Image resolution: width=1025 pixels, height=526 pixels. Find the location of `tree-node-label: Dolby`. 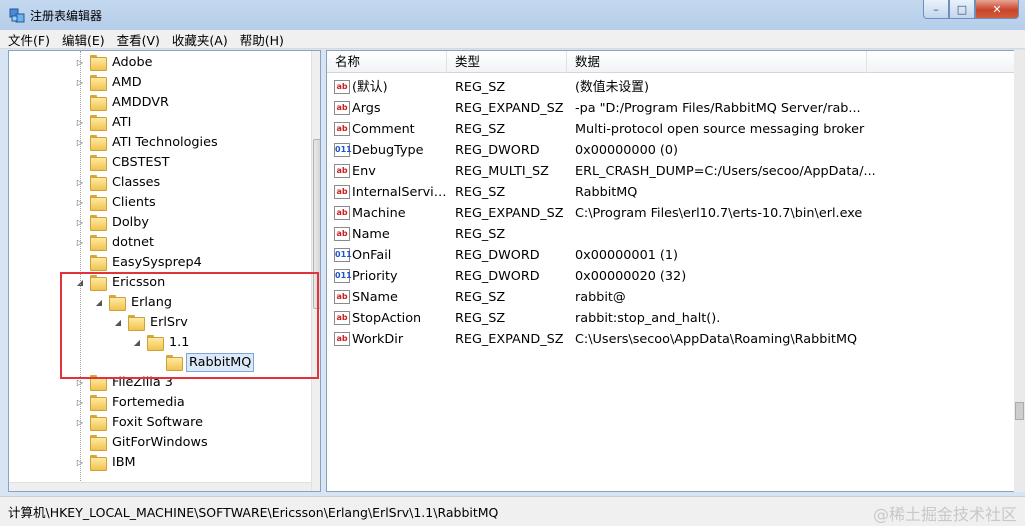

tree-node-label: Dolby is located at coordinates (130, 222).